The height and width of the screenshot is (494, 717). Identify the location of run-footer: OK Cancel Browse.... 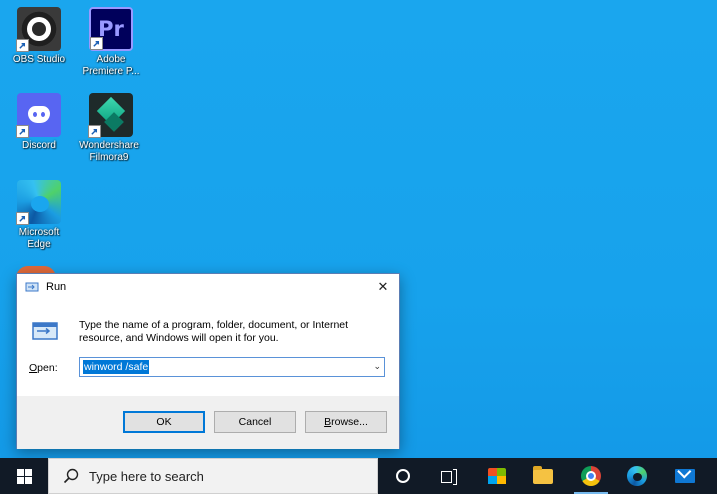
(208, 422).